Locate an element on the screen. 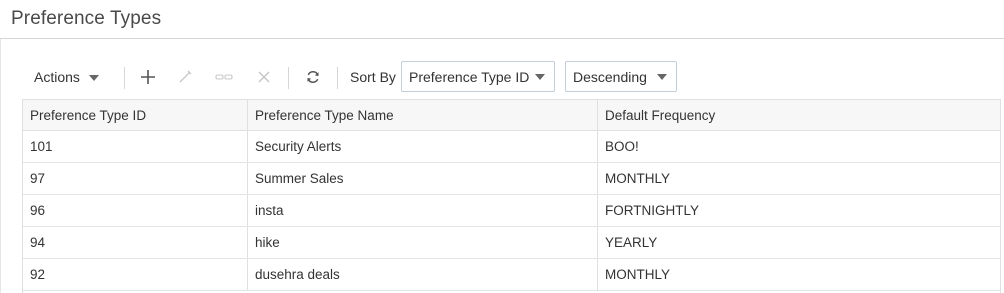  cell-frequency: YEARLY is located at coordinates (631, 242).